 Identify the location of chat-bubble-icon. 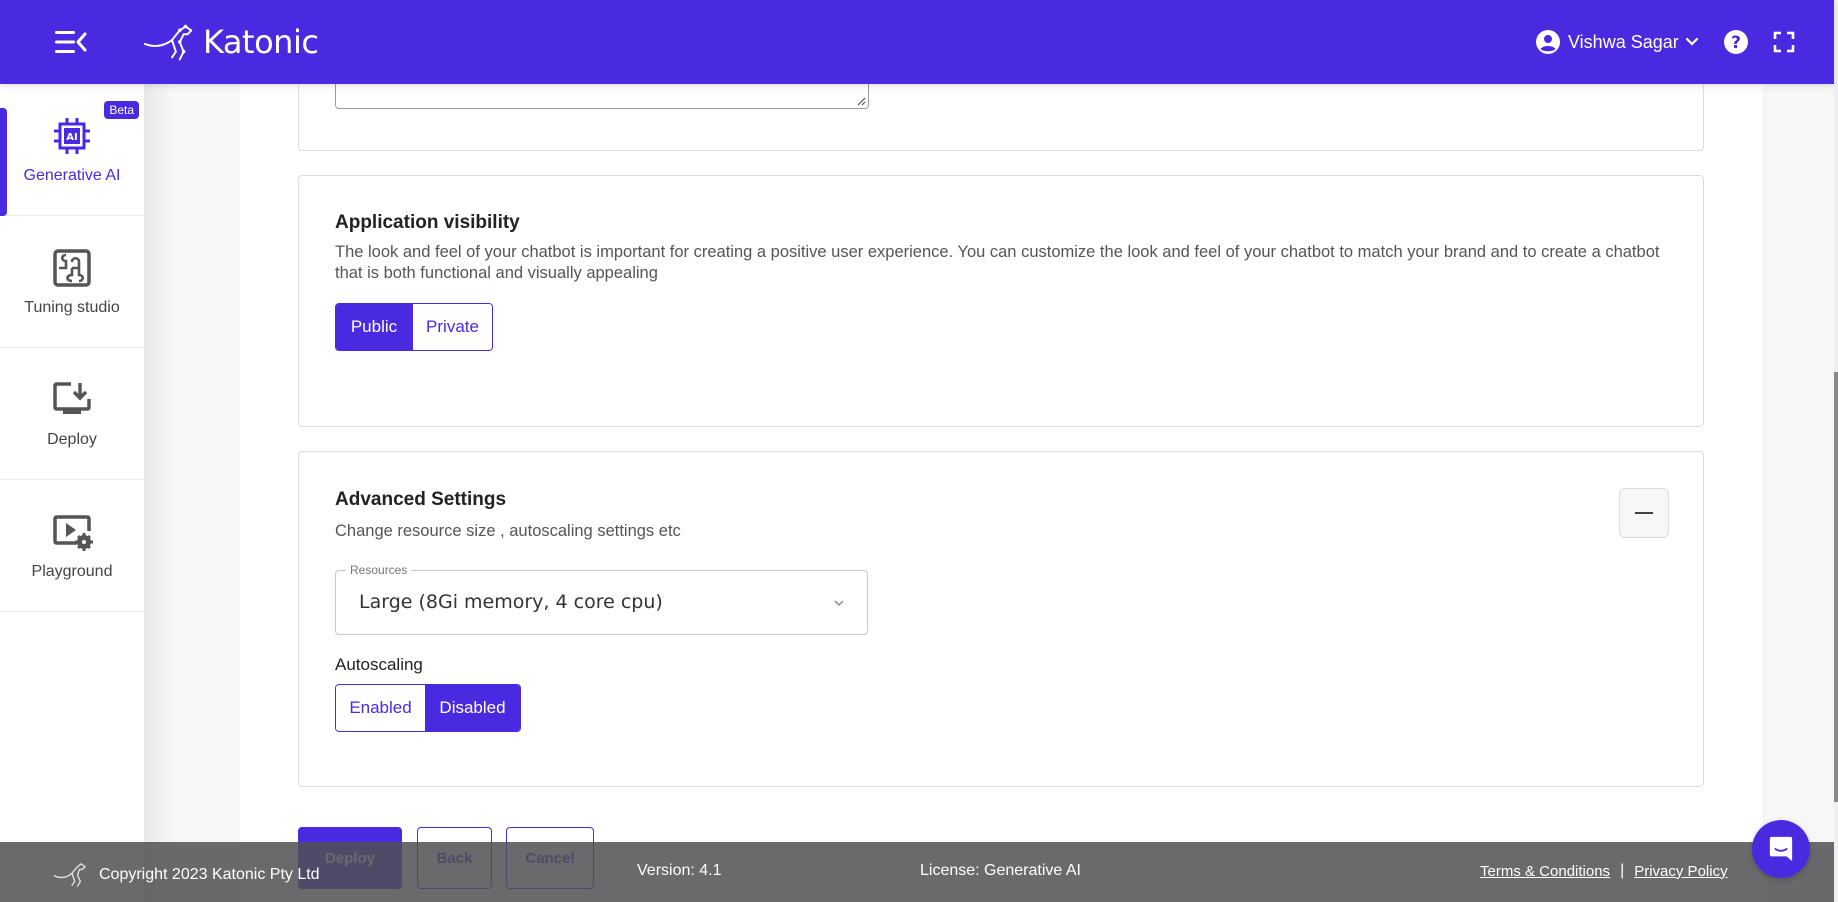
(1781, 849).